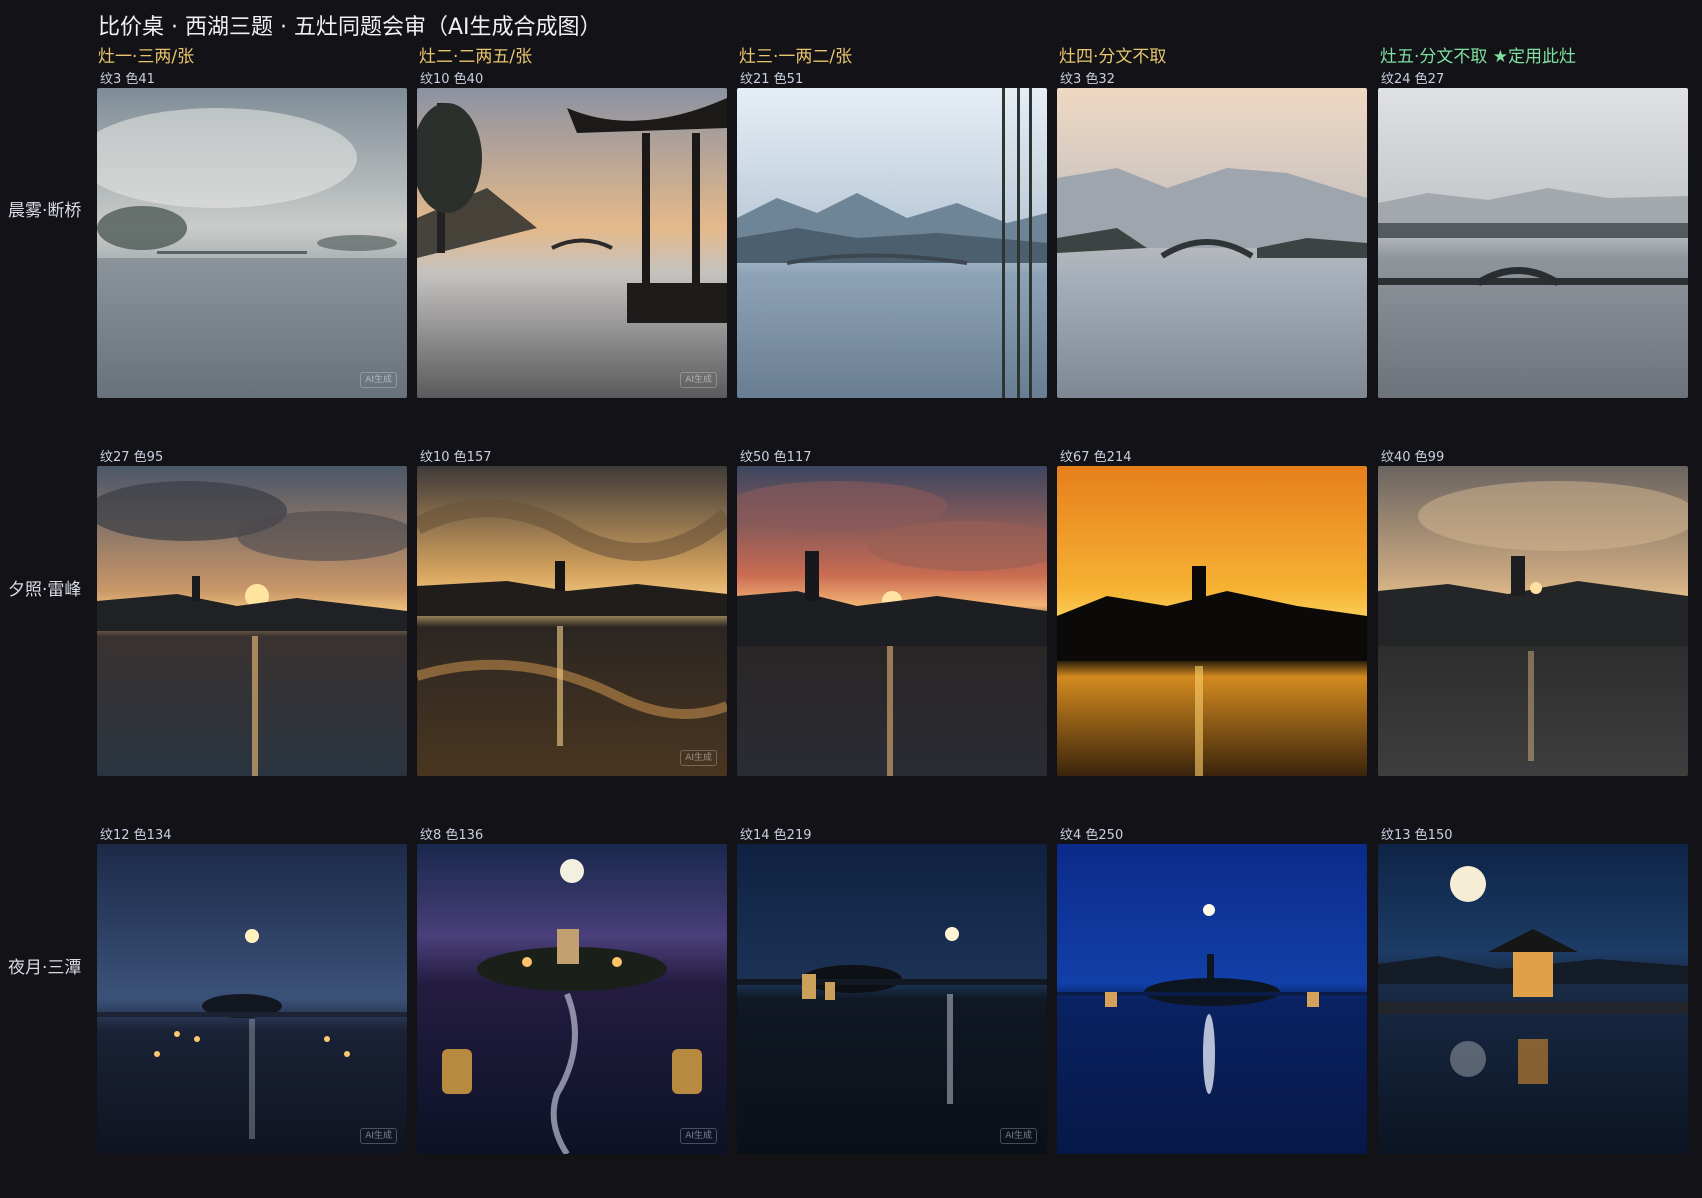  What do you see at coordinates (1092, 835) in the screenshot?
I see `cell-metric: 纹4 色250` at bounding box center [1092, 835].